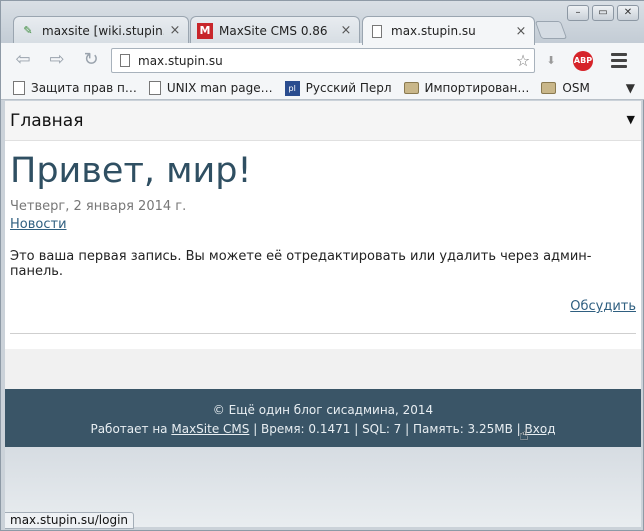  Describe the element at coordinates (70, 520) in the screenshot. I see `status-bar: max.stupin.su/login` at that location.